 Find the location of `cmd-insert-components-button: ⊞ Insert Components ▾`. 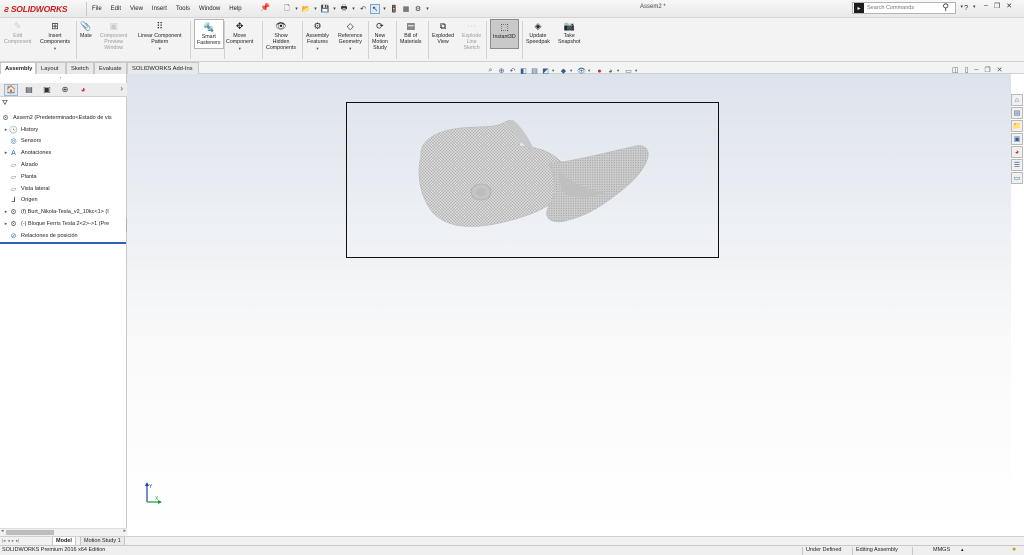

cmd-insert-components-button: ⊞ Insert Components ▾ is located at coordinates (55, 36).